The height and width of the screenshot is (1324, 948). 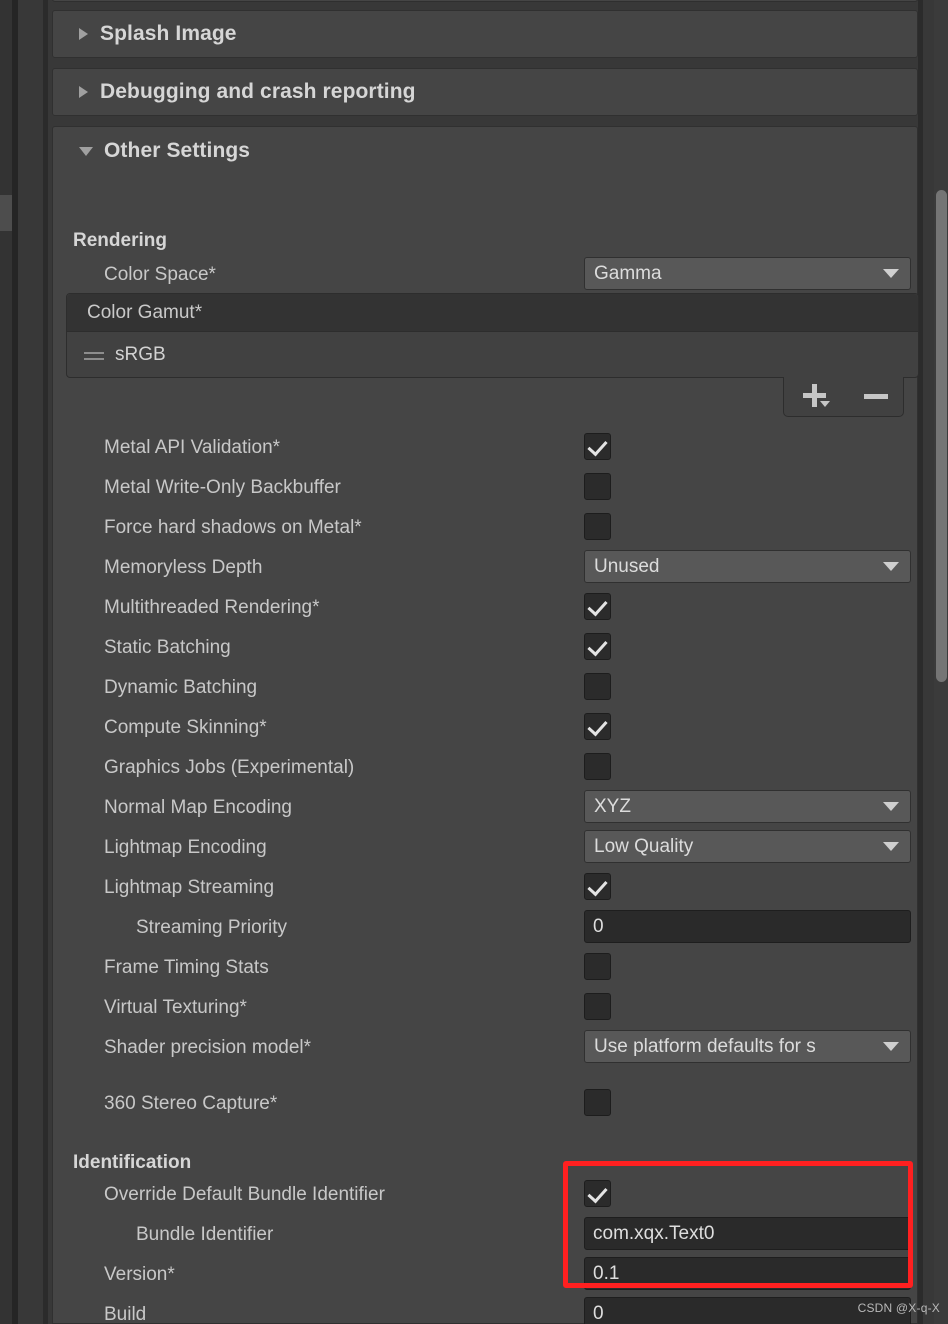 I want to click on row-memoryless-depth: Memoryless Depth Unused, so click(x=486, y=568).